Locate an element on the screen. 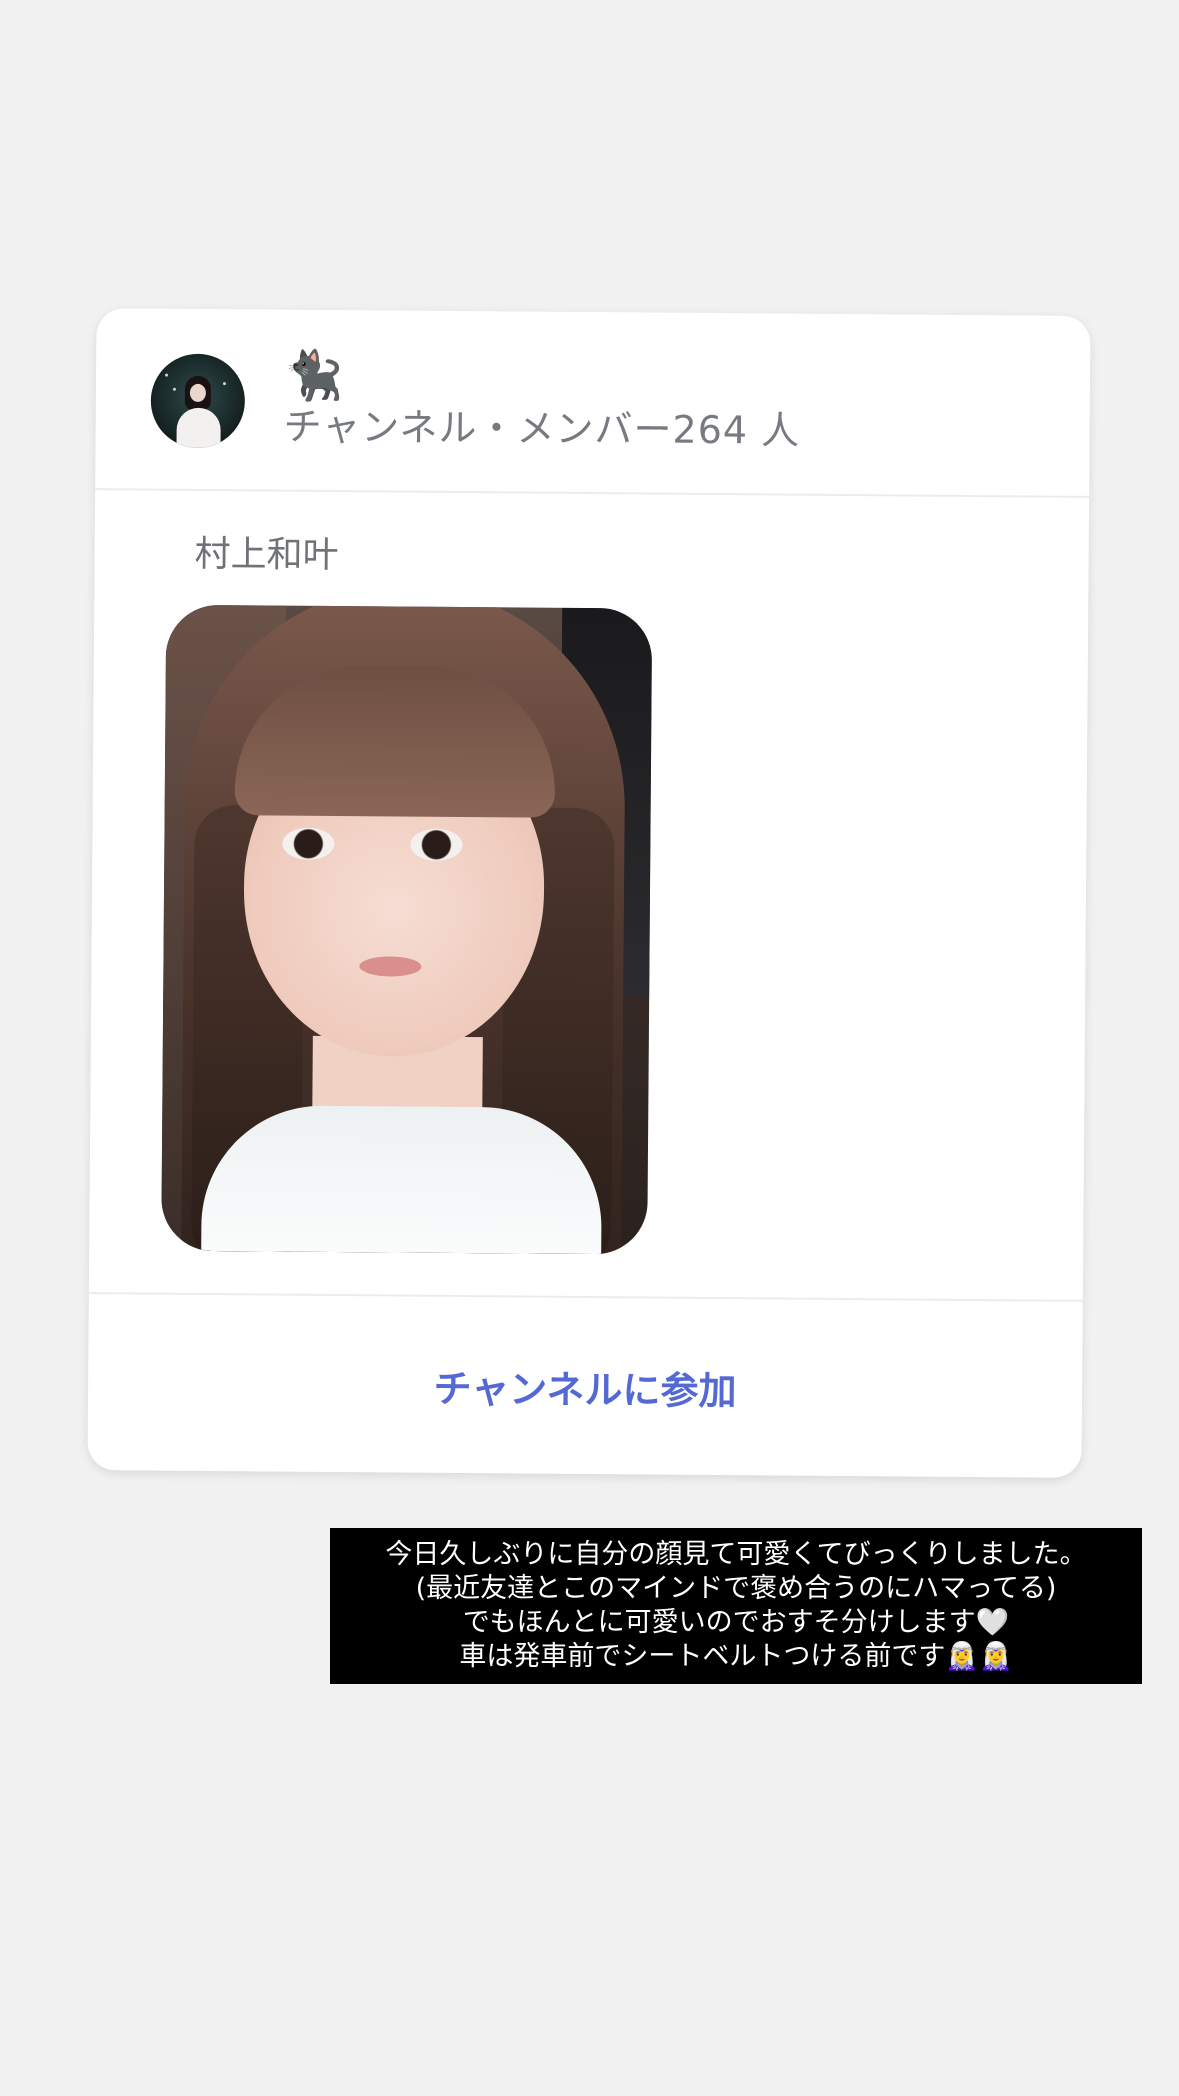  caption-line: でもほんとに可愛いのでおすそ分けします🤍 is located at coordinates (736, 1622).